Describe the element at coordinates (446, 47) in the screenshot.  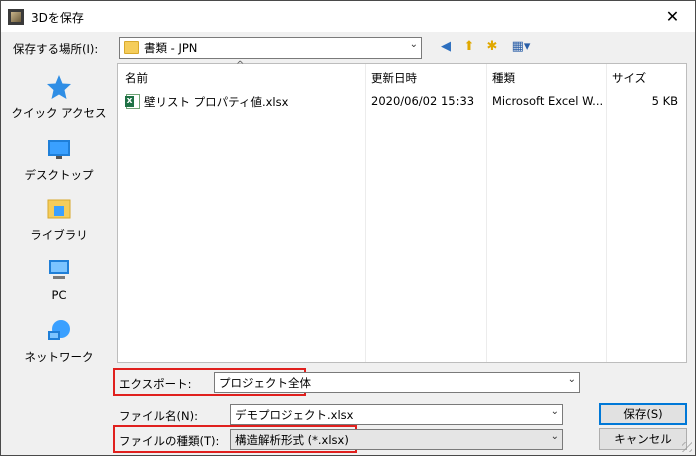
I see `back-icon: ◀` at that location.